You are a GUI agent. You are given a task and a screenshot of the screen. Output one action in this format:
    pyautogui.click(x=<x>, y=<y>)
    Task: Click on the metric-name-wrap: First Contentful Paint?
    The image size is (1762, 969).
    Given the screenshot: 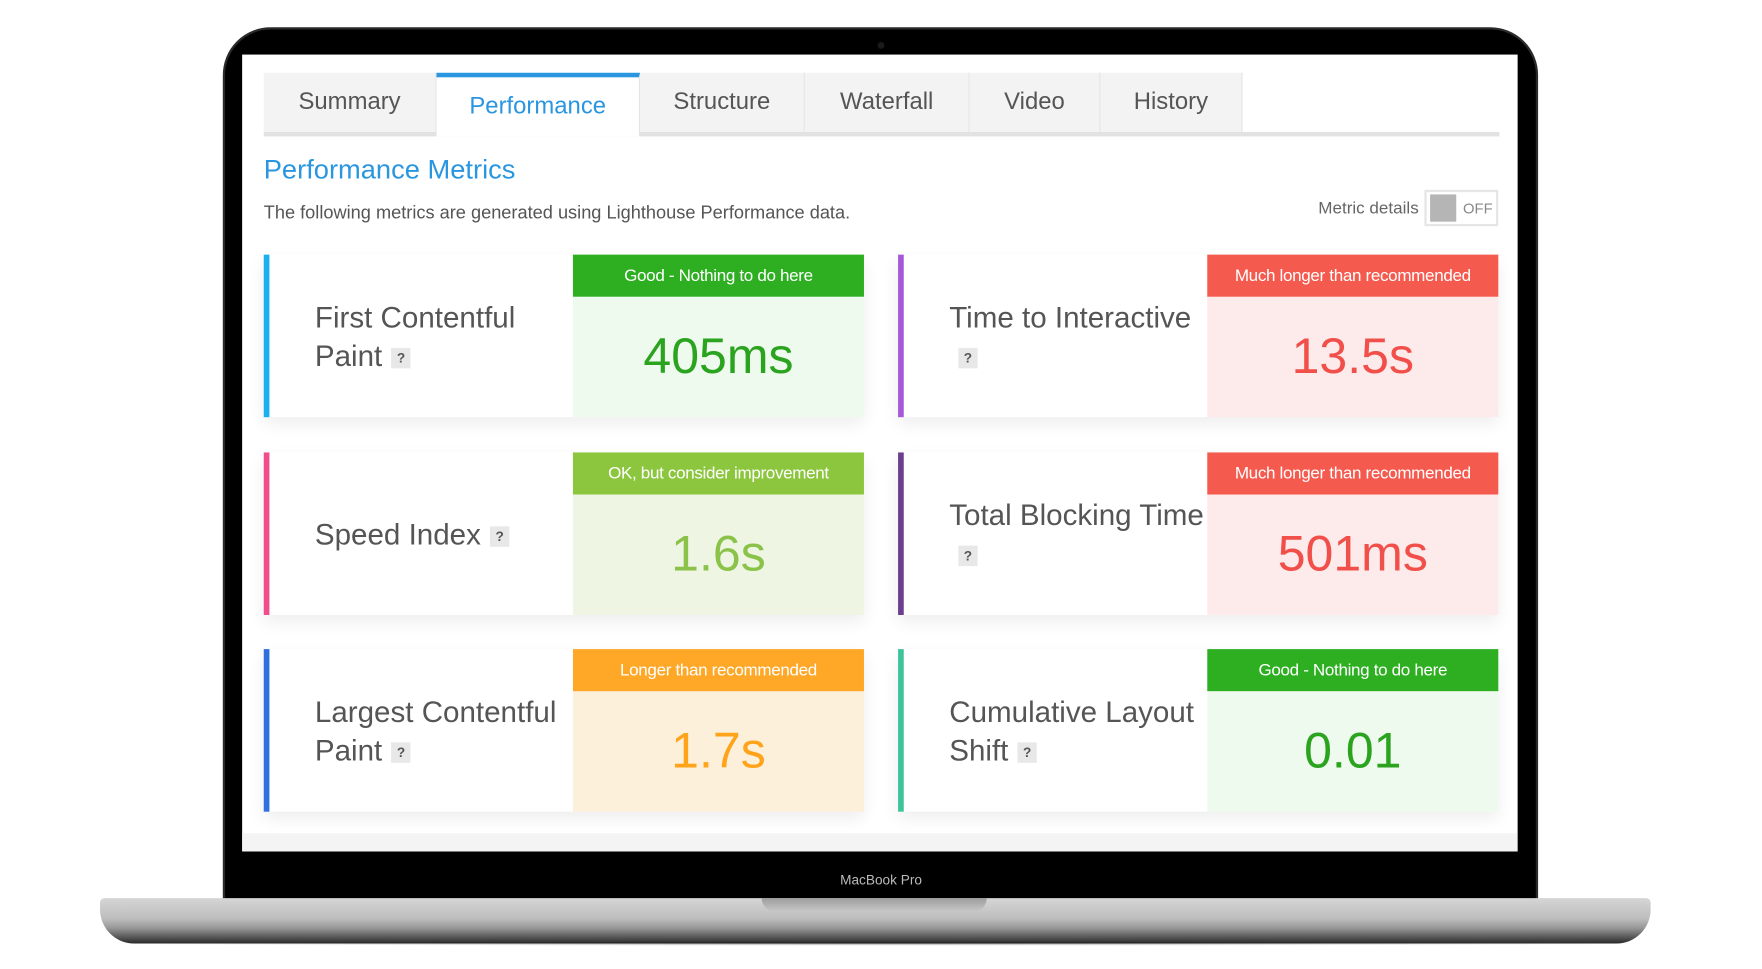 What is the action you would take?
    pyautogui.click(x=443, y=336)
    